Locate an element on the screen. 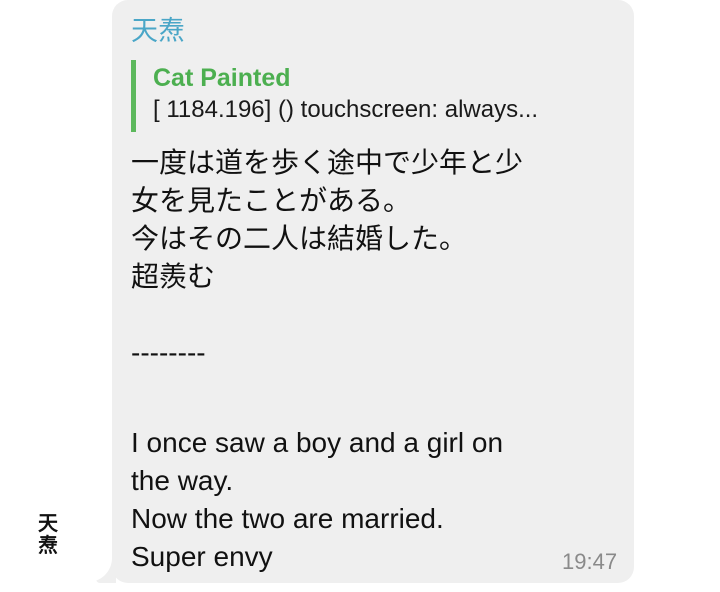 This screenshot has width=720, height=592. message-line: the way. is located at coordinates (182, 480).